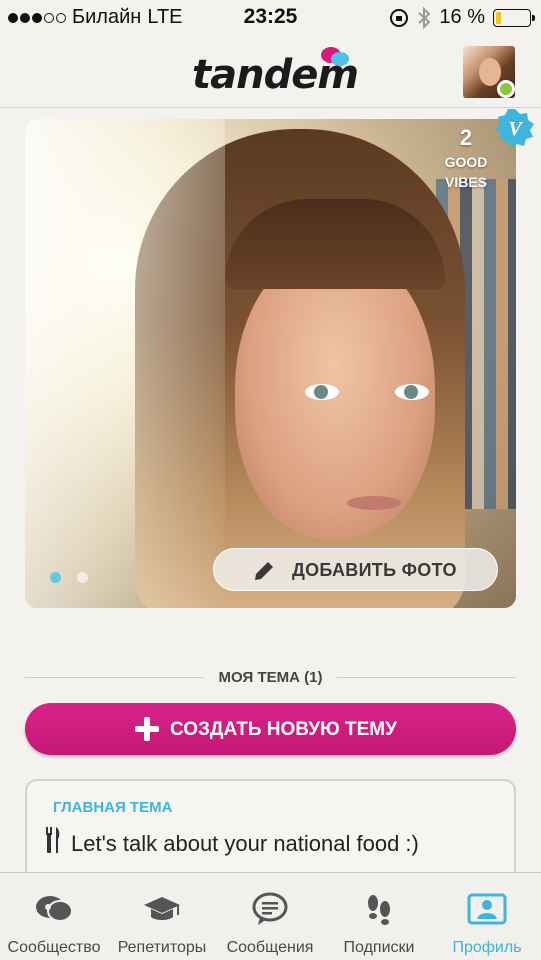  What do you see at coordinates (264, 571) in the screenshot?
I see `pencil-icon` at bounding box center [264, 571].